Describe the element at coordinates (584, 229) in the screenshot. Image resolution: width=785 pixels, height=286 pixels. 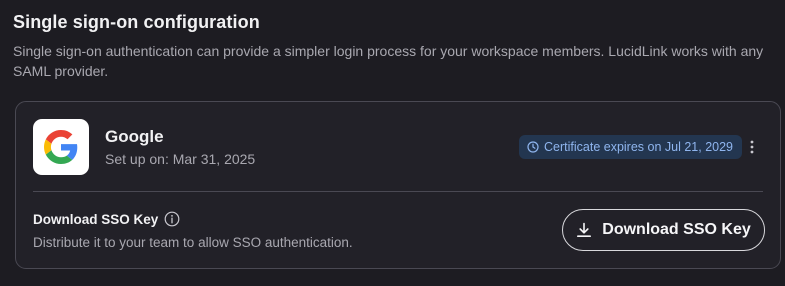
I see `download-icon` at that location.